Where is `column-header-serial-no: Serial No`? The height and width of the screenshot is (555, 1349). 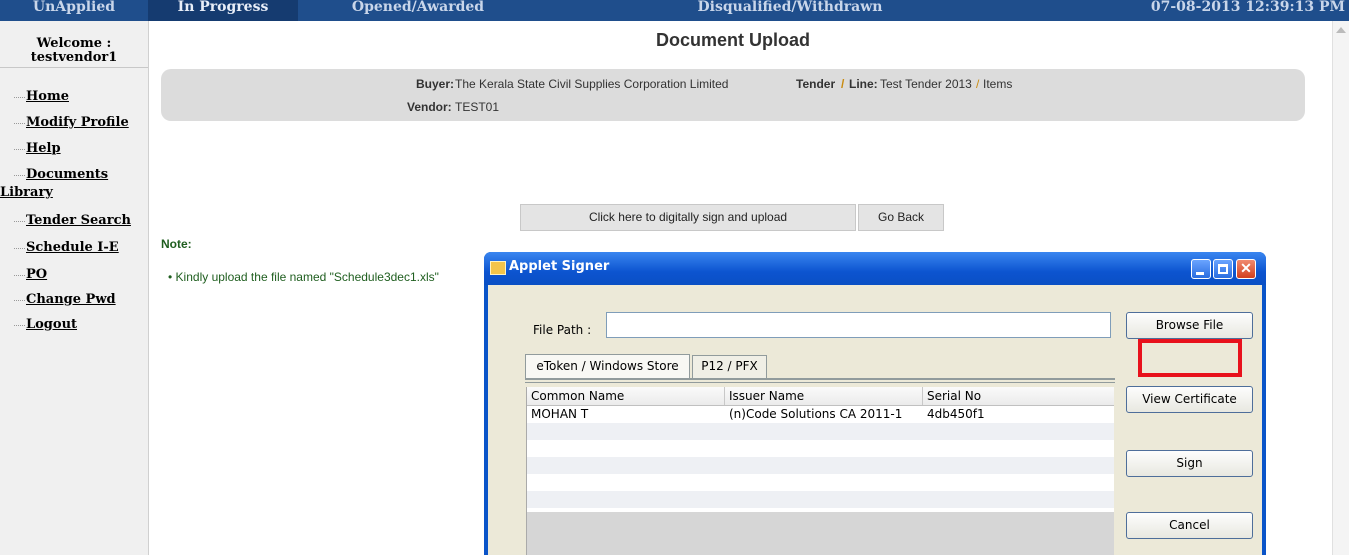 column-header-serial-no: Serial No is located at coordinates (1018, 396).